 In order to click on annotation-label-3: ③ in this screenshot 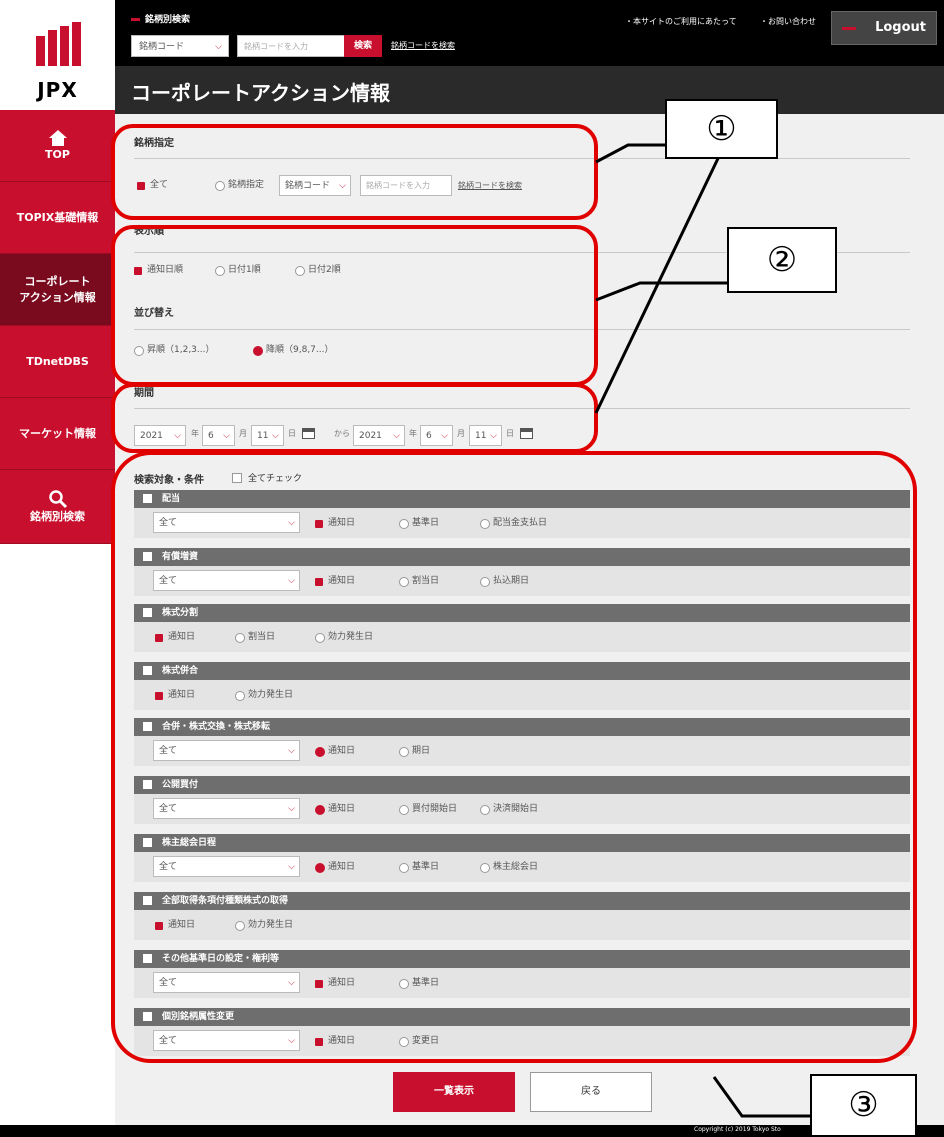, I will do `click(863, 1105)`.